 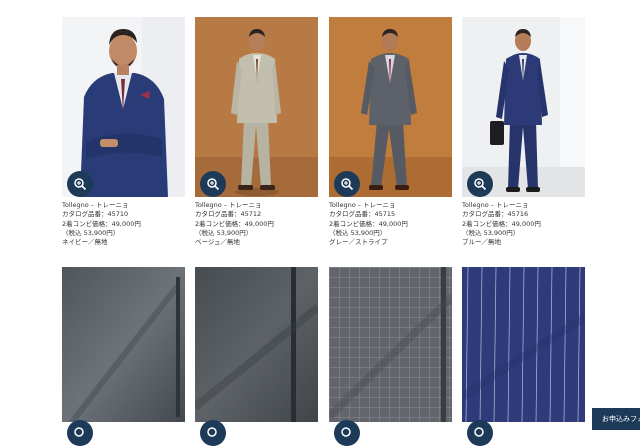 I want to click on apply-form-button: お申込みフォーム, so click(x=616, y=419).